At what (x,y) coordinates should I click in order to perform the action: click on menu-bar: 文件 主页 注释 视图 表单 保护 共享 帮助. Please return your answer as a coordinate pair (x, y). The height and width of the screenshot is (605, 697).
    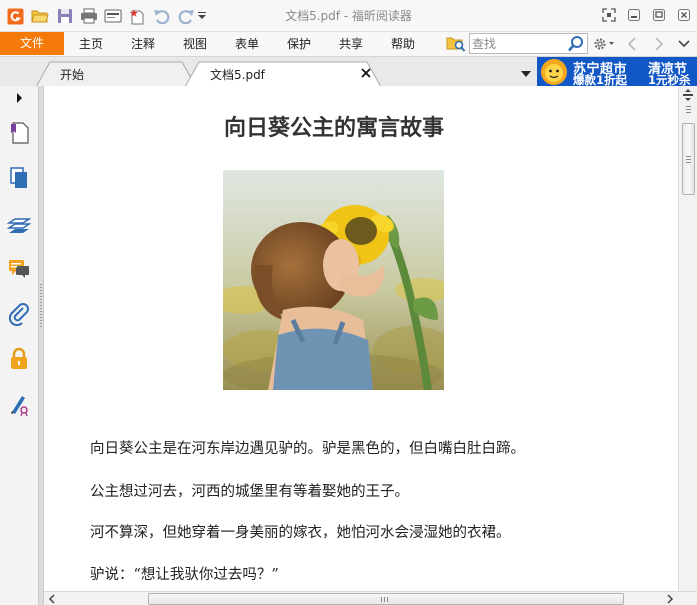
    Looking at the image, I should click on (348, 44).